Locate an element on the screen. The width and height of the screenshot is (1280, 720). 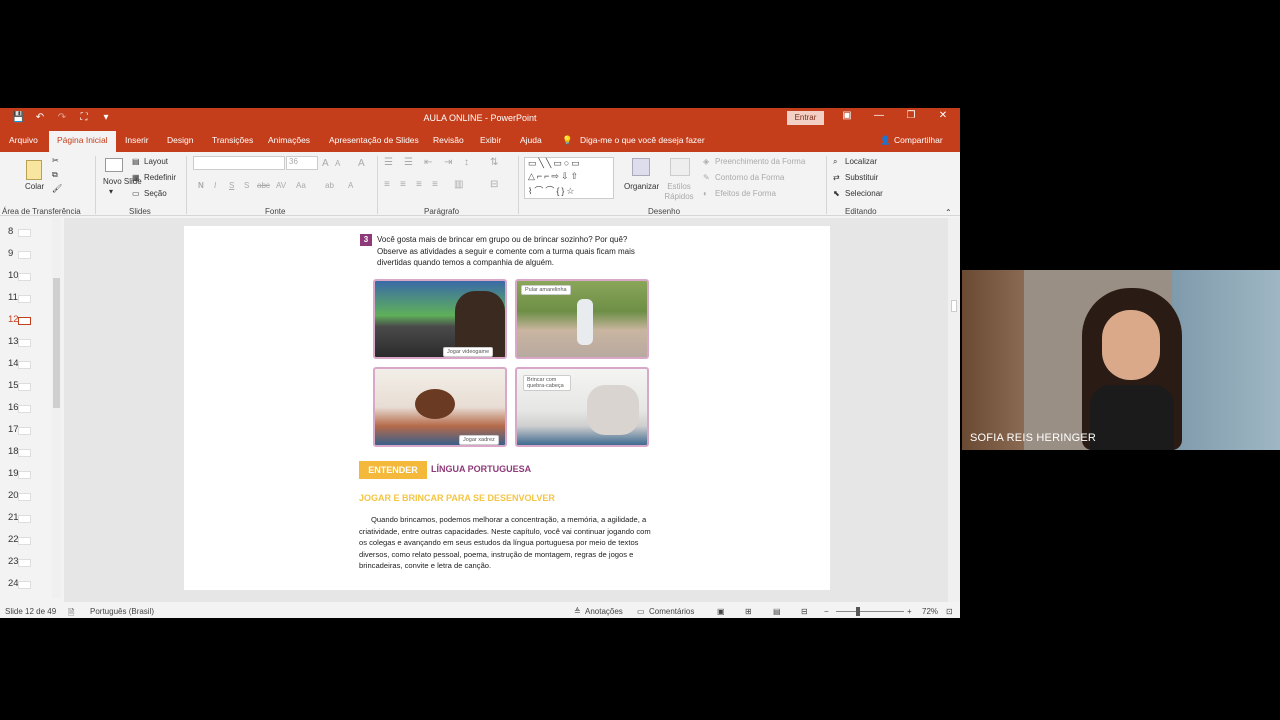
shape-effects-button: Efeitos de Forma is located at coordinates (745, 193).